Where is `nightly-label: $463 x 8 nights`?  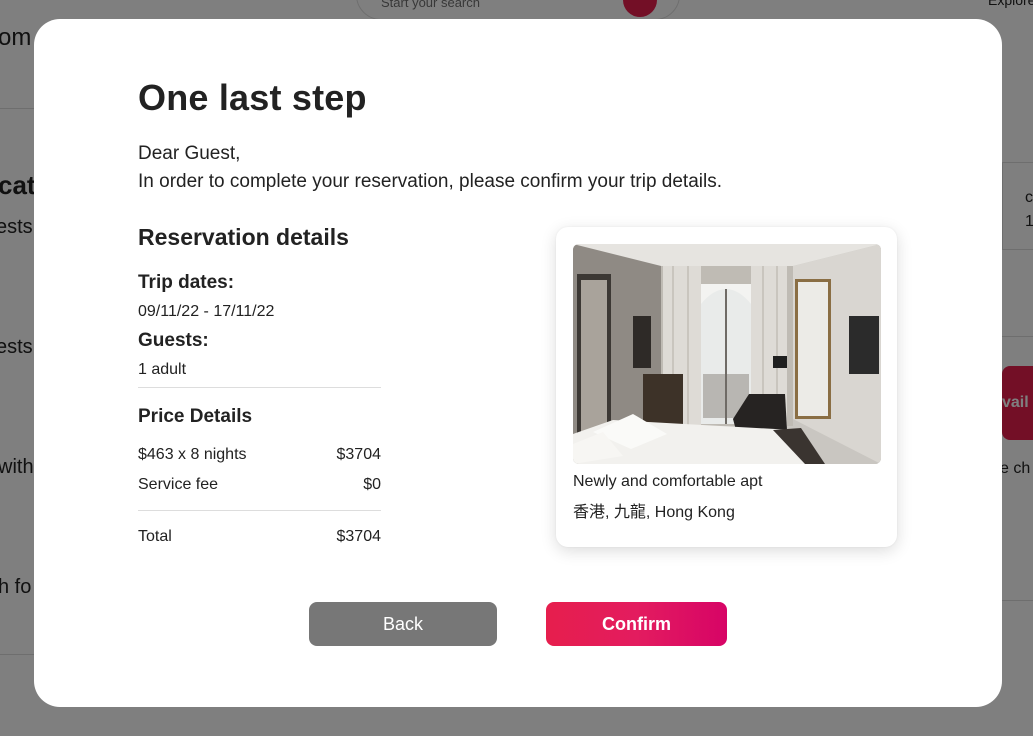
nightly-label: $463 x 8 nights is located at coordinates (192, 454).